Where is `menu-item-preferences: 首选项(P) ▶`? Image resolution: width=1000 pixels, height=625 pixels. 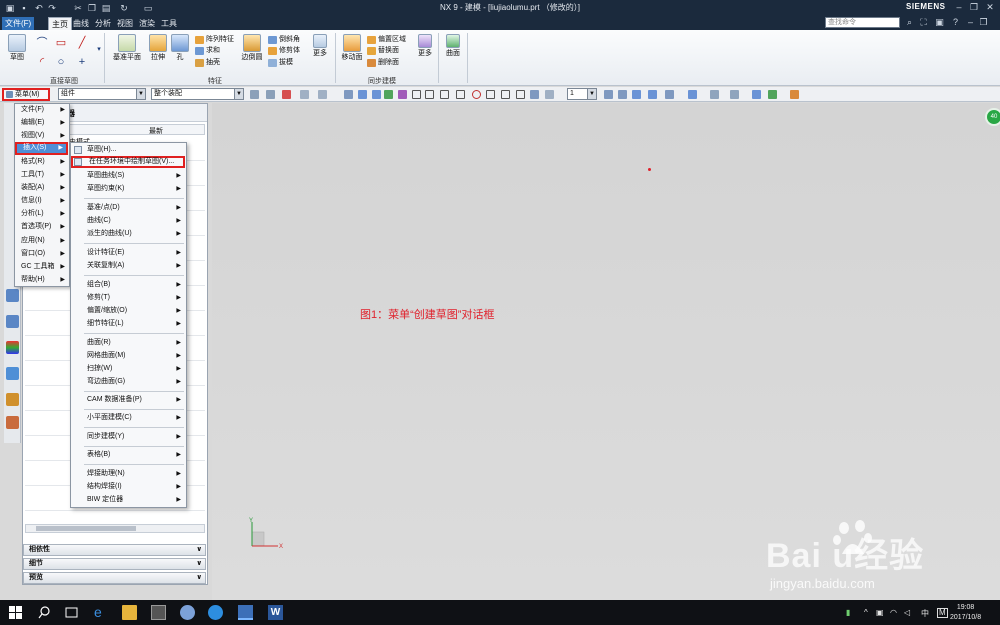 menu-item-preferences: 首选项(P) ▶ is located at coordinates (41, 227).